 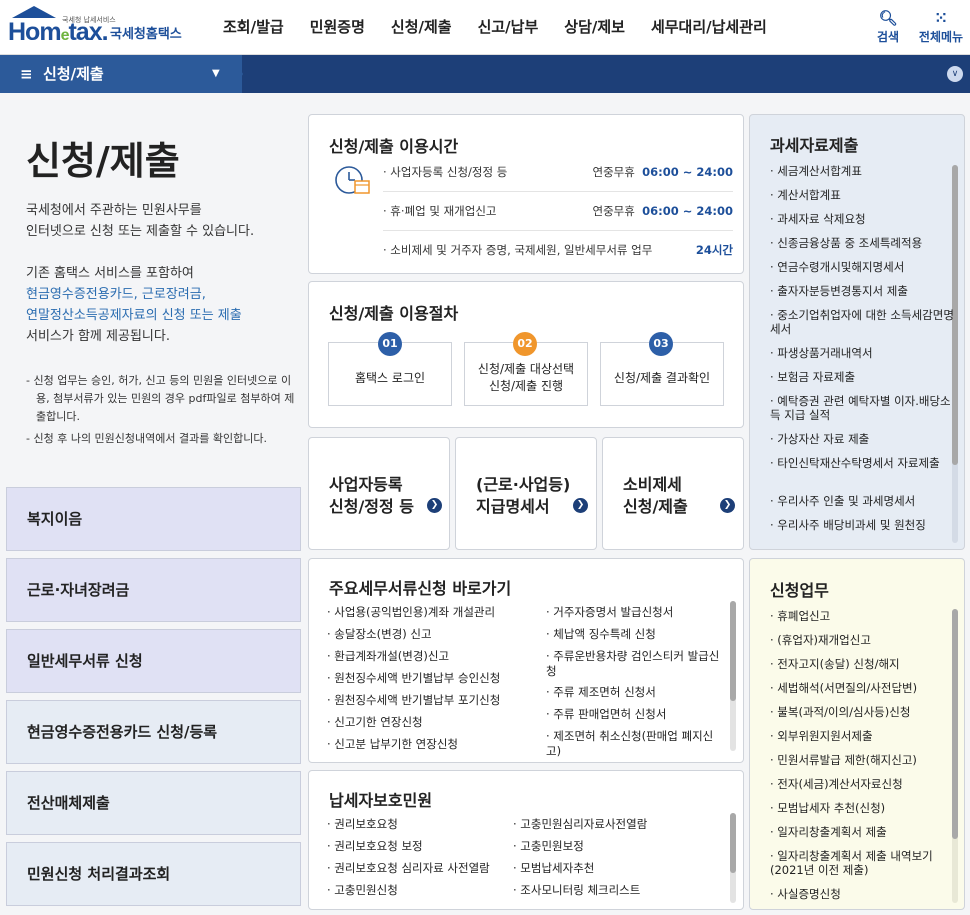 I want to click on tax-data-link: · 타인신탁재산수탁명세서 자료제출, so click(x=864, y=463).